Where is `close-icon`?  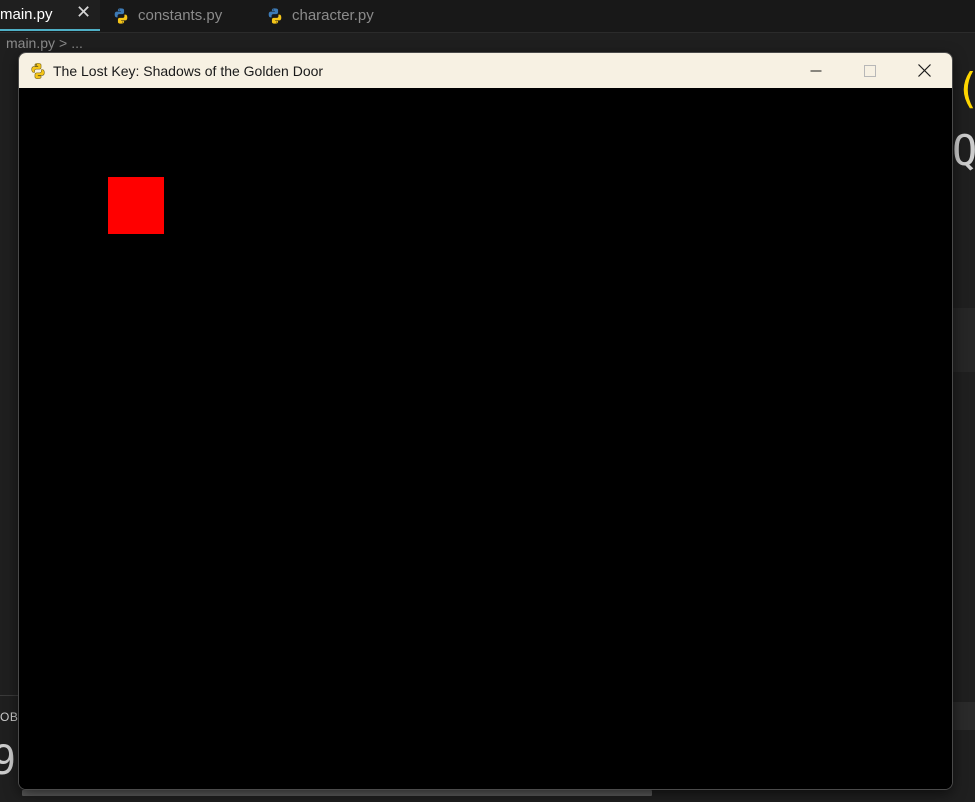 close-icon is located at coordinates (924, 70).